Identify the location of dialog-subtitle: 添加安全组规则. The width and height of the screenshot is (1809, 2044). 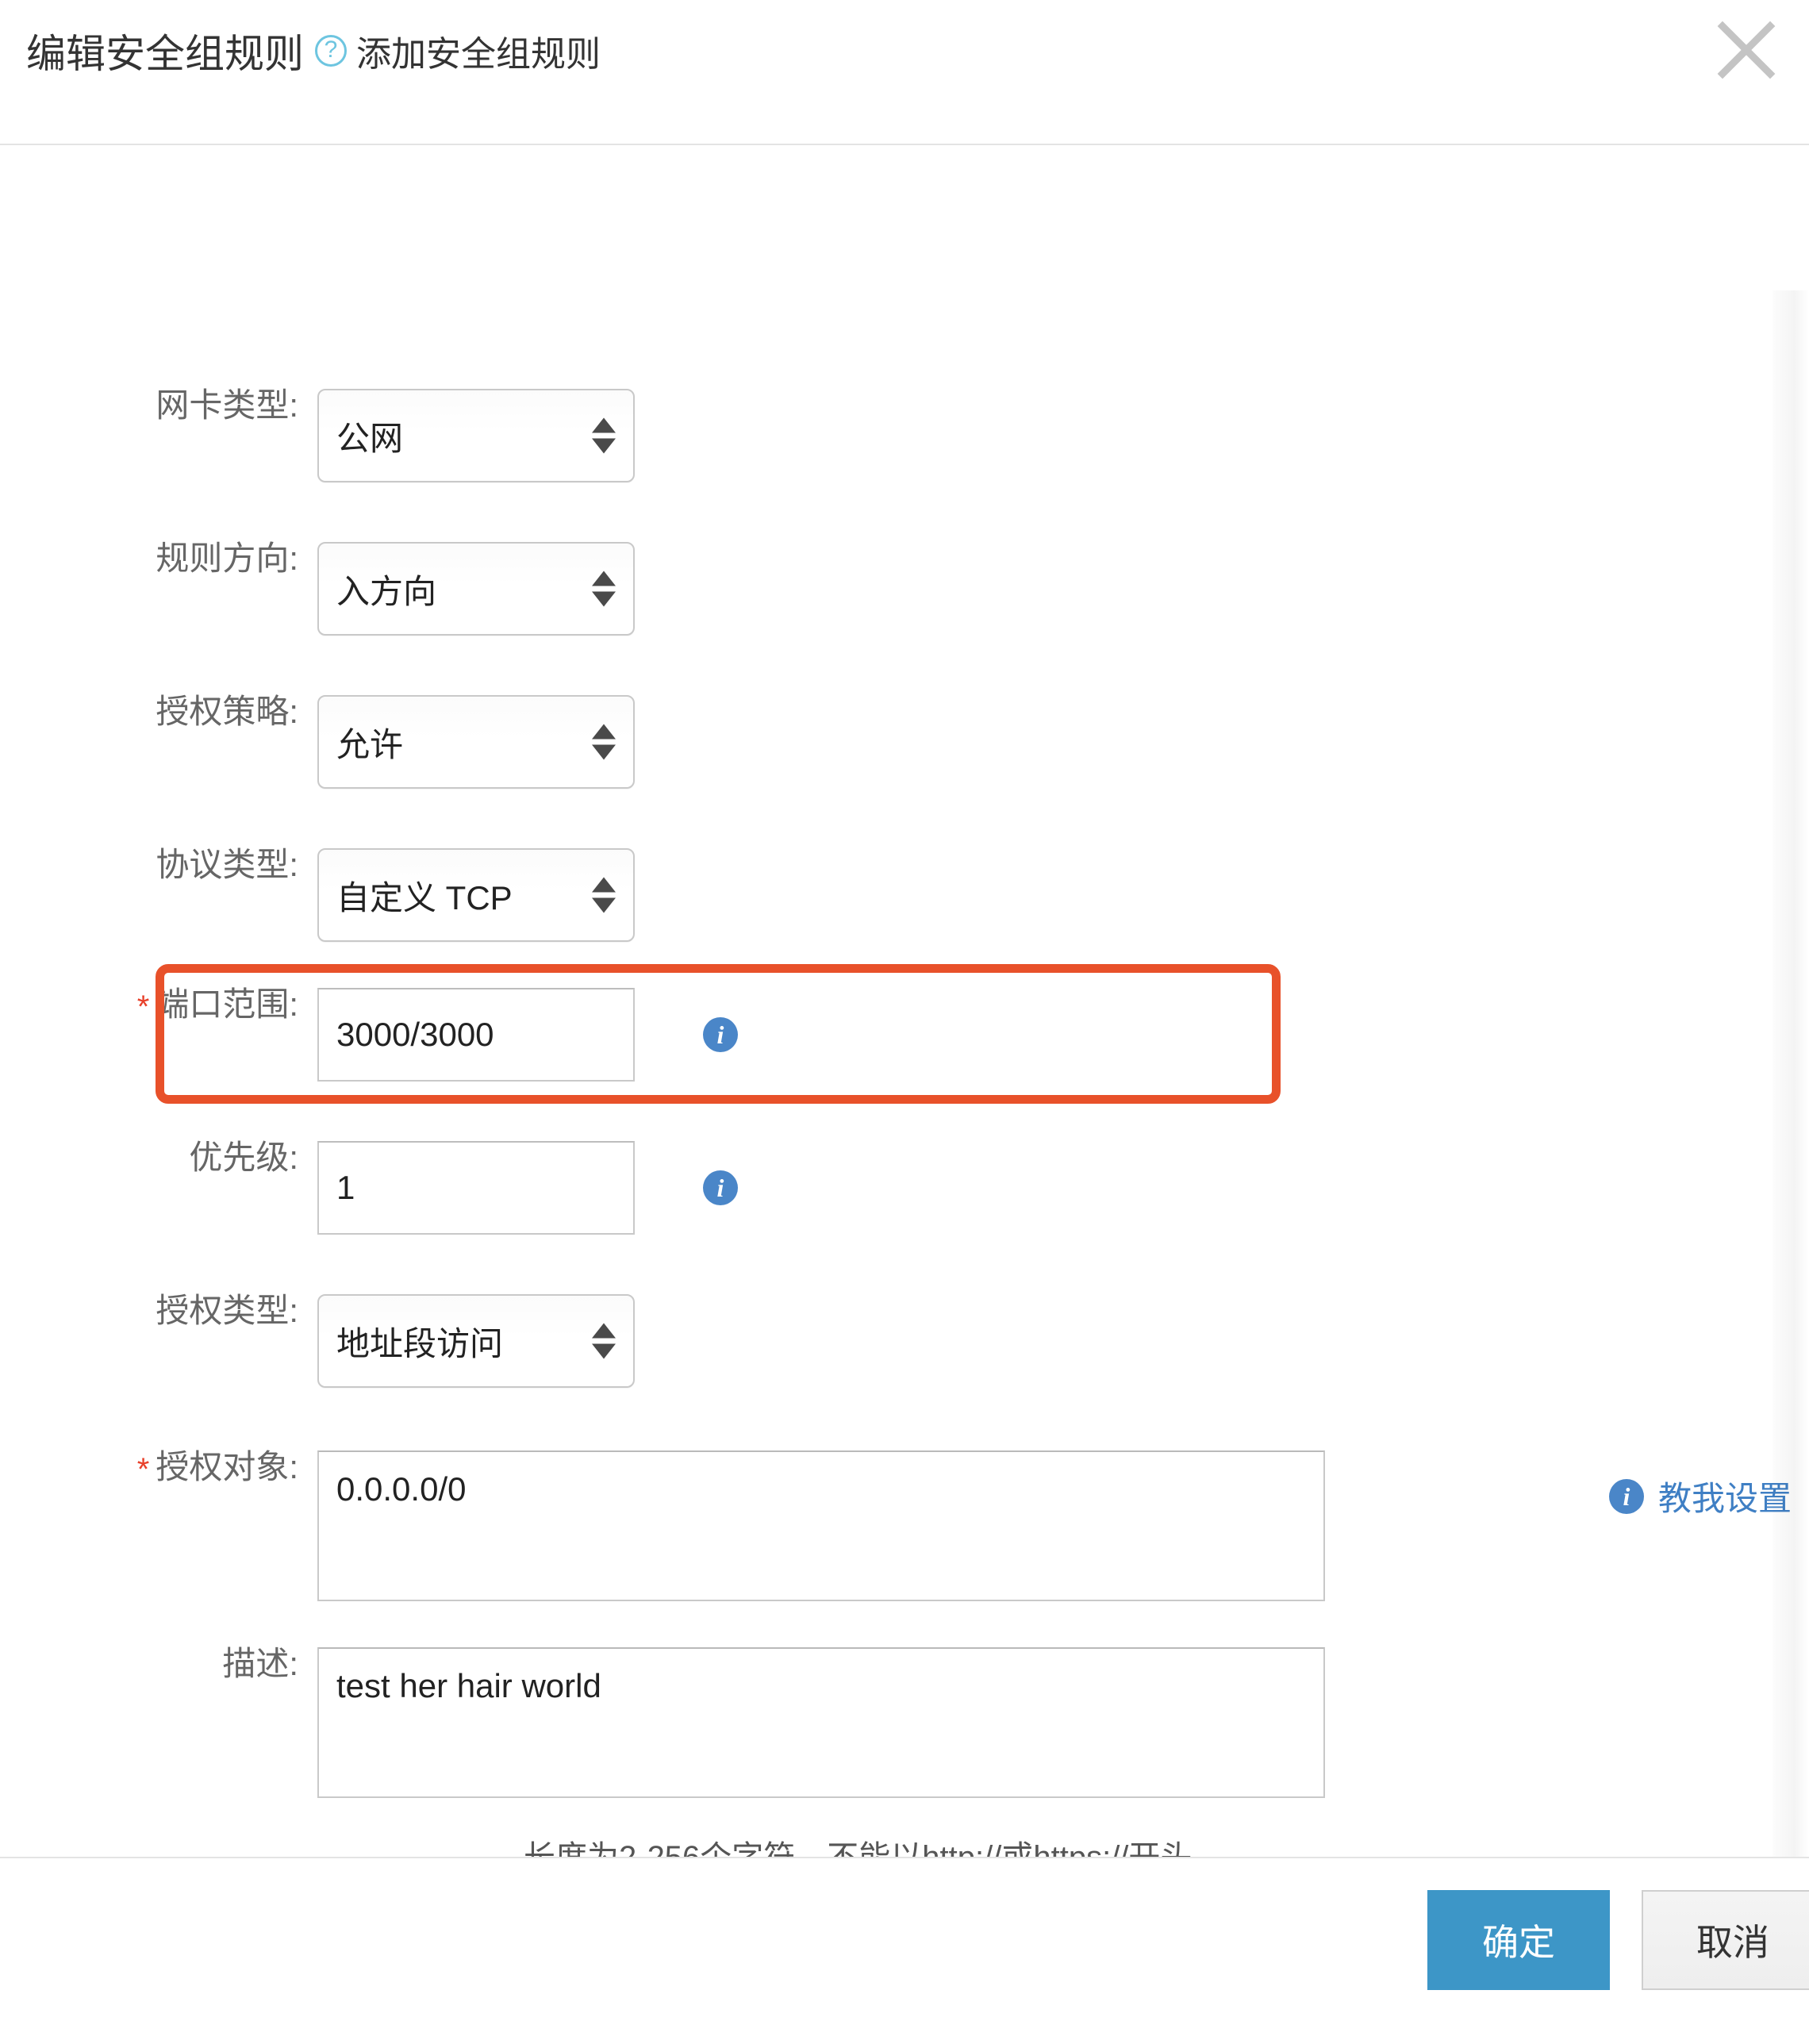
(479, 54).